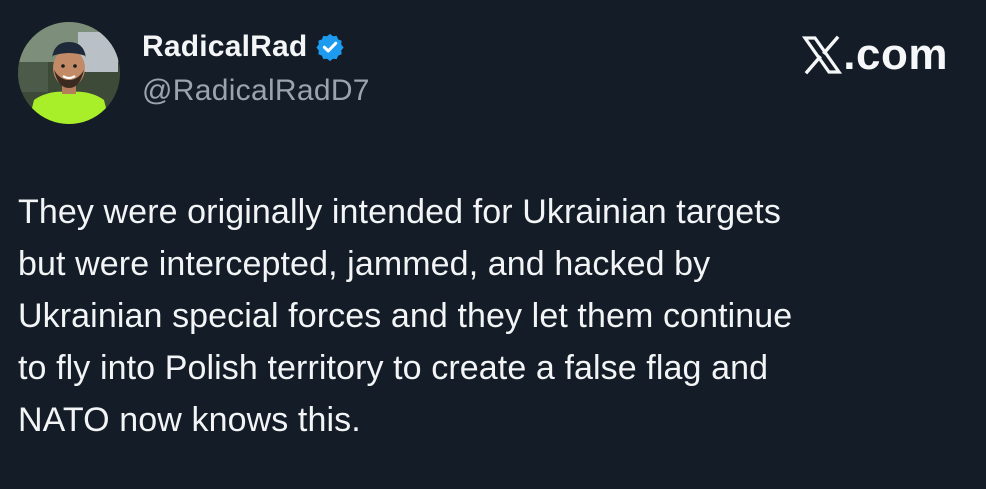 This screenshot has height=489, width=986. I want to click on brand-logo: .com, so click(875, 55).